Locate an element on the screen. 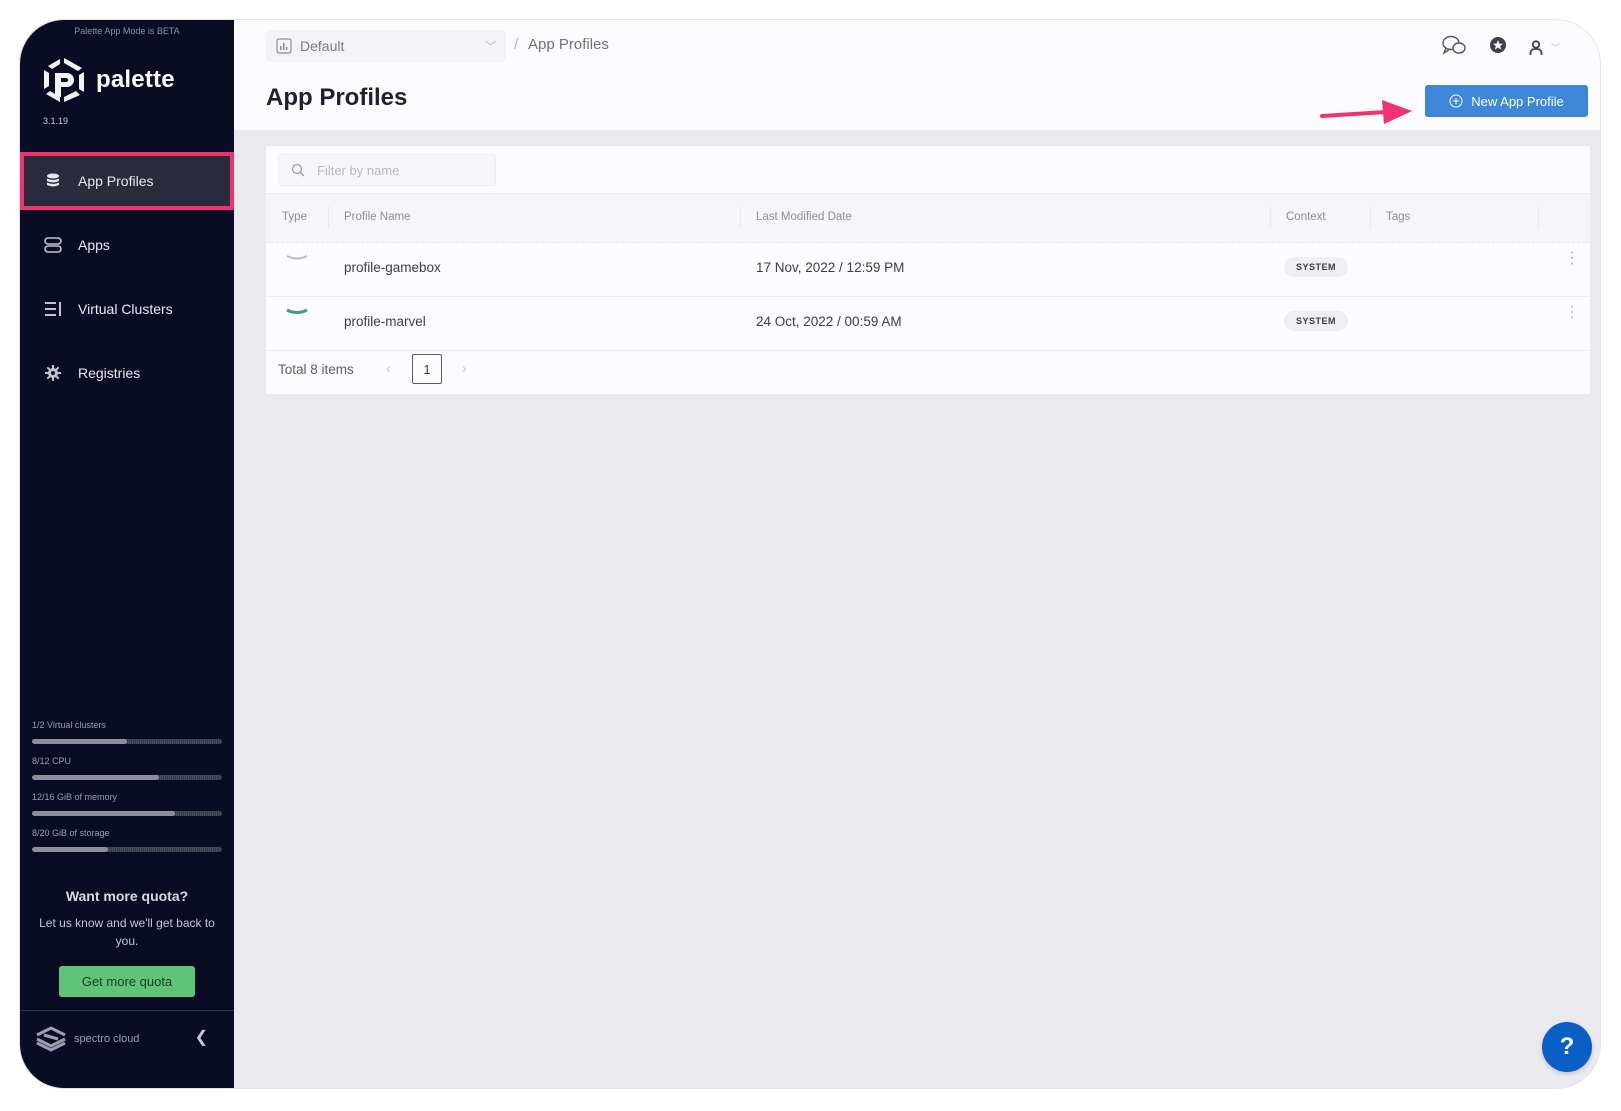  question-icon: ? is located at coordinates (1567, 1046).